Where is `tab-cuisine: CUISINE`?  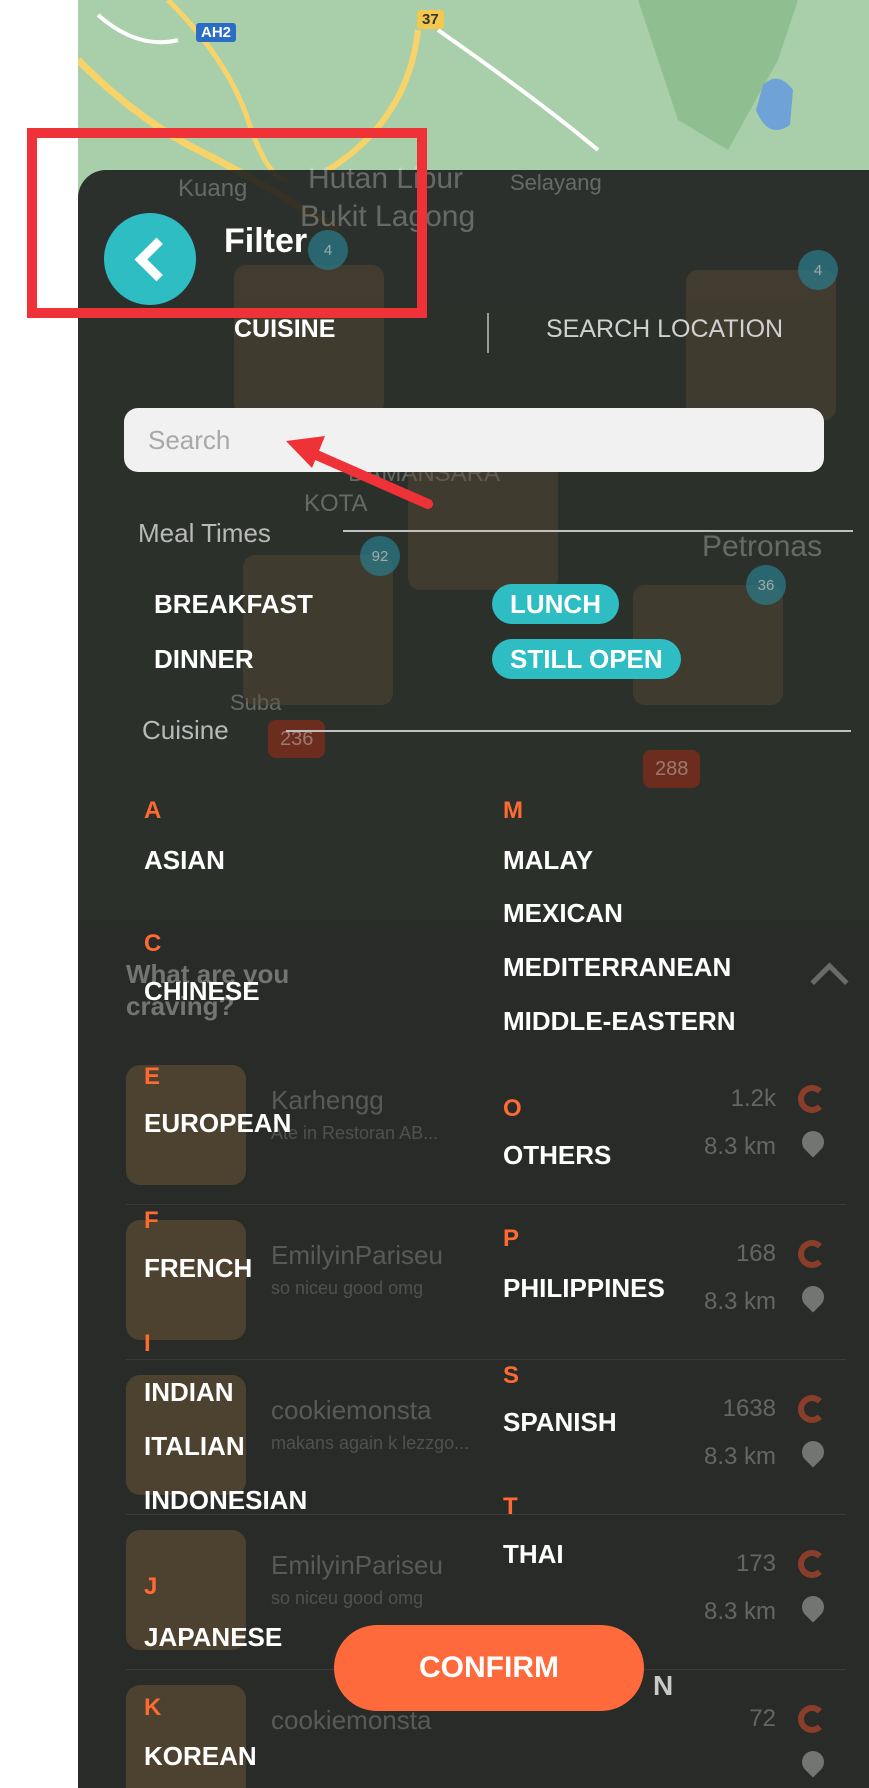
tab-cuisine: CUISINE is located at coordinates (284, 329).